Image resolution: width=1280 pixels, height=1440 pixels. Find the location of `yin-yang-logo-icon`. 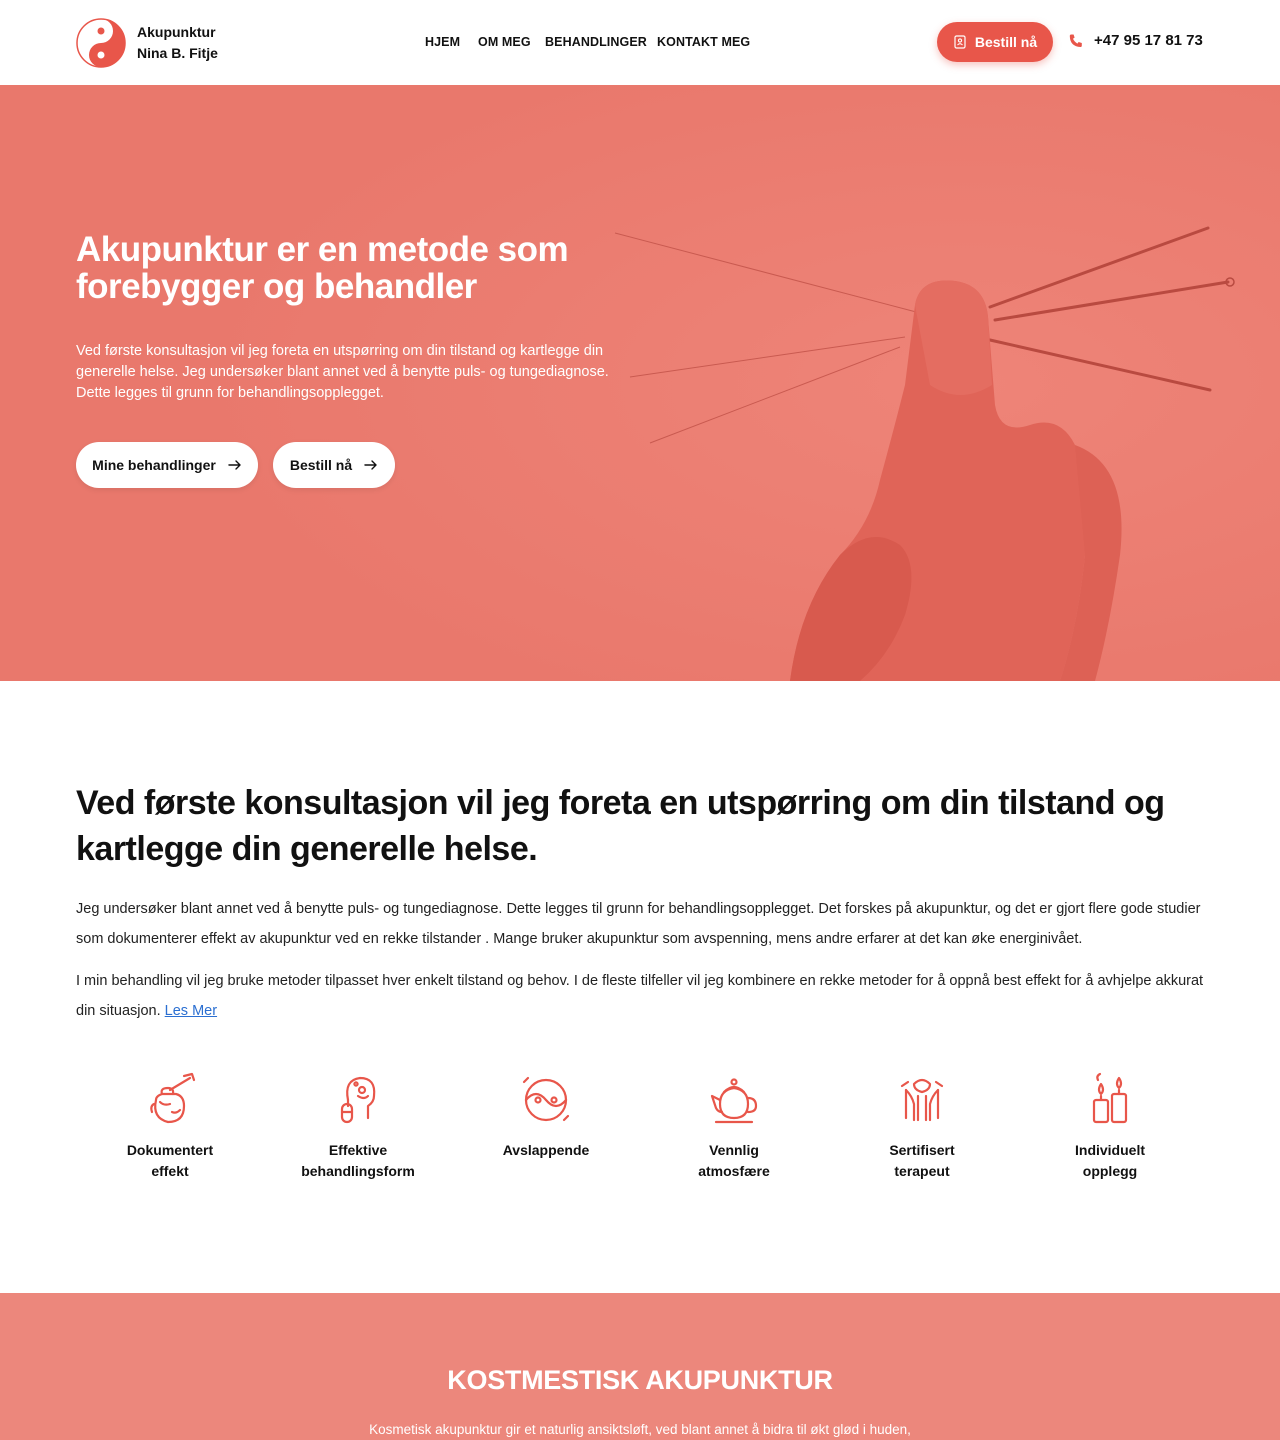

yin-yang-logo-icon is located at coordinates (101, 43).